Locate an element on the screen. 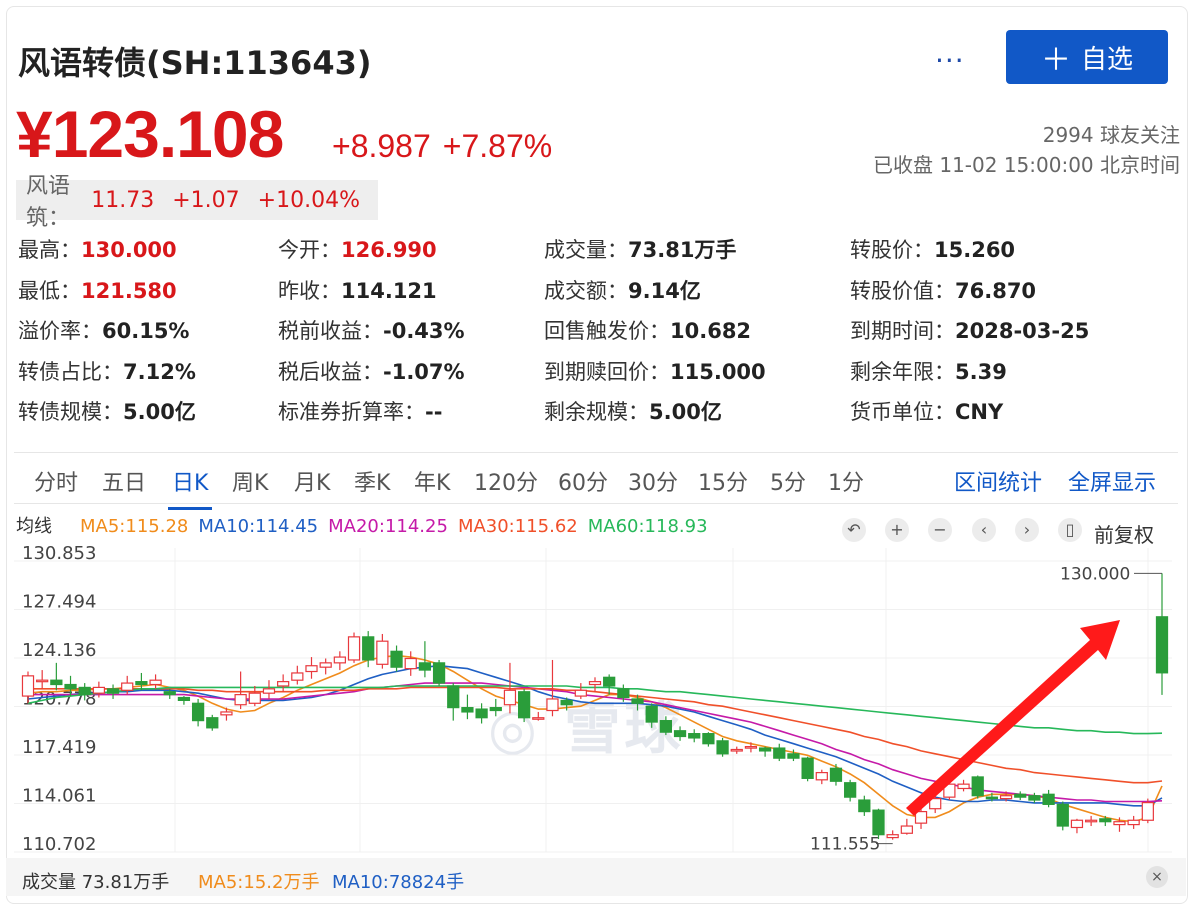  volume-ma5: MA5:15.2万手 is located at coordinates (259, 882).